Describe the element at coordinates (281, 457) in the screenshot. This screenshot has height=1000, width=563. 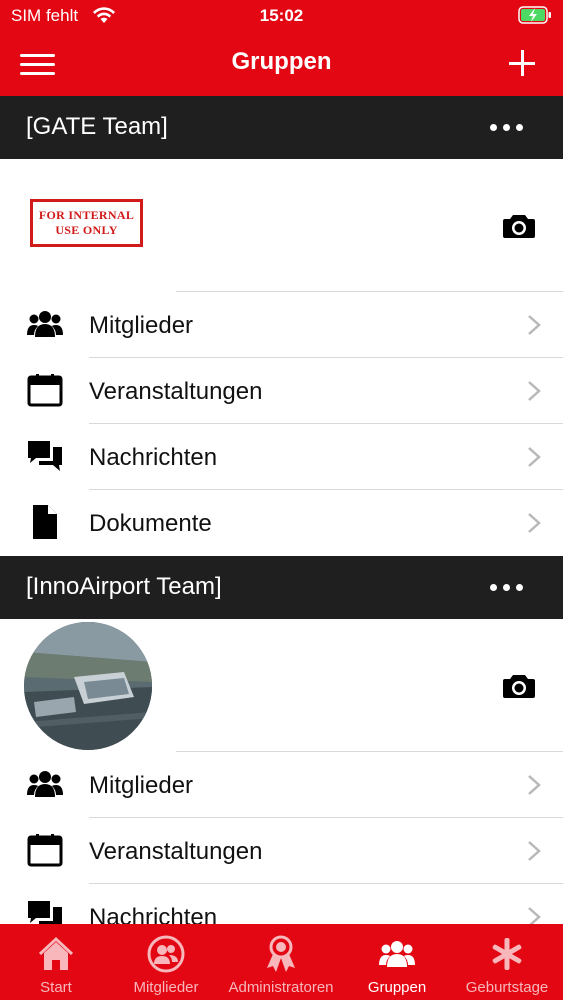
I see `menu-row-messages: Nachrichten` at that location.